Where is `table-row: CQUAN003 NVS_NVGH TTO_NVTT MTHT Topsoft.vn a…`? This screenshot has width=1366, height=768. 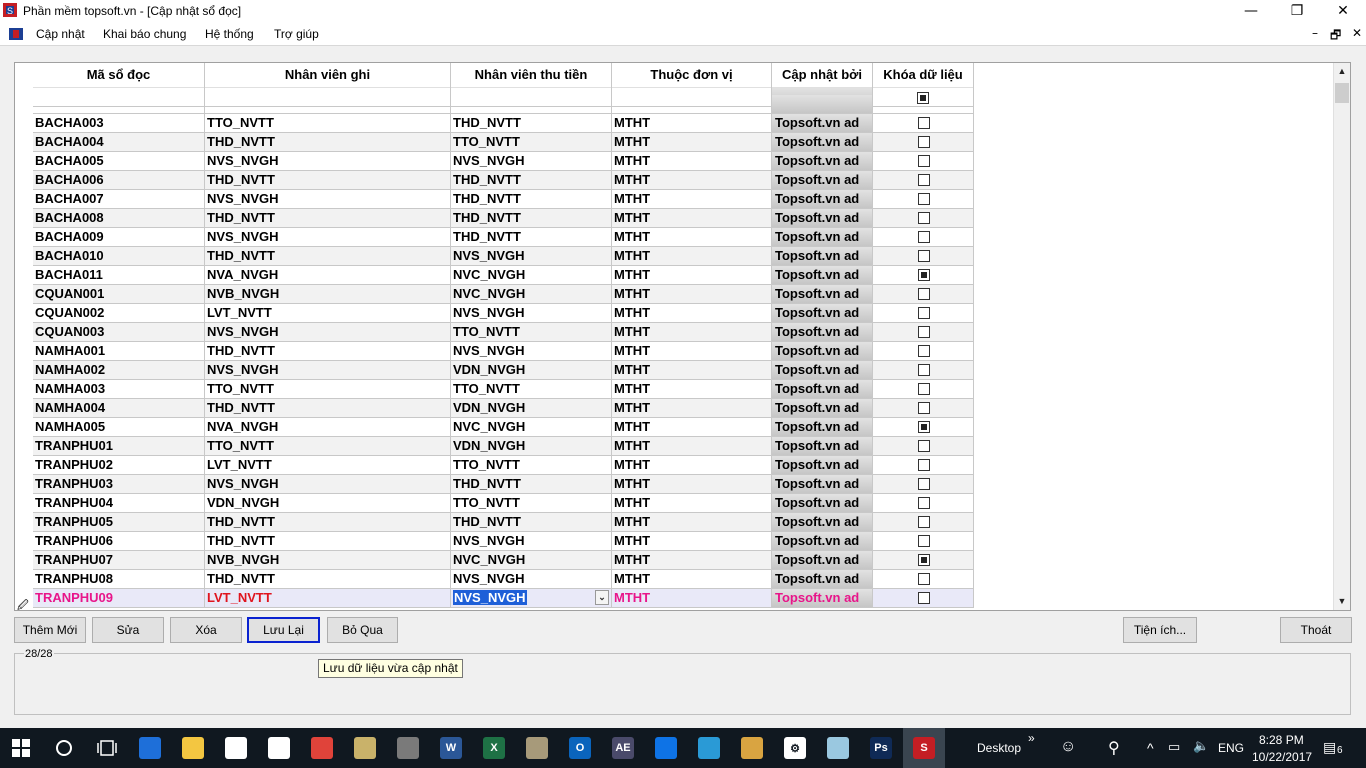 table-row: CQUAN003 NVS_NVGH TTO_NVTT MTHT Topsoft.vn a… is located at coordinates (503, 332).